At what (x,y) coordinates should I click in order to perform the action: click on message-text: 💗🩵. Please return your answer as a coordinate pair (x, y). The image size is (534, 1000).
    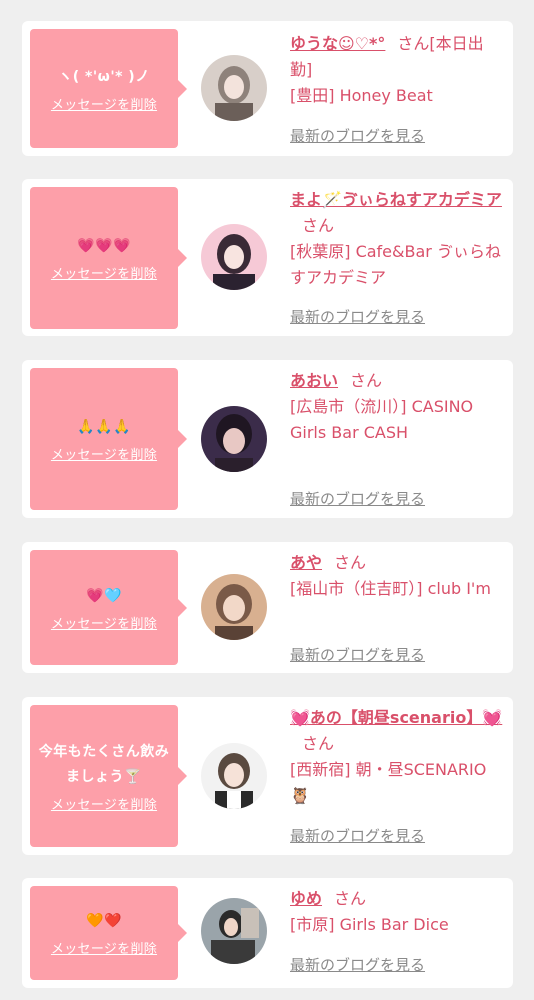
    Looking at the image, I should click on (104, 595).